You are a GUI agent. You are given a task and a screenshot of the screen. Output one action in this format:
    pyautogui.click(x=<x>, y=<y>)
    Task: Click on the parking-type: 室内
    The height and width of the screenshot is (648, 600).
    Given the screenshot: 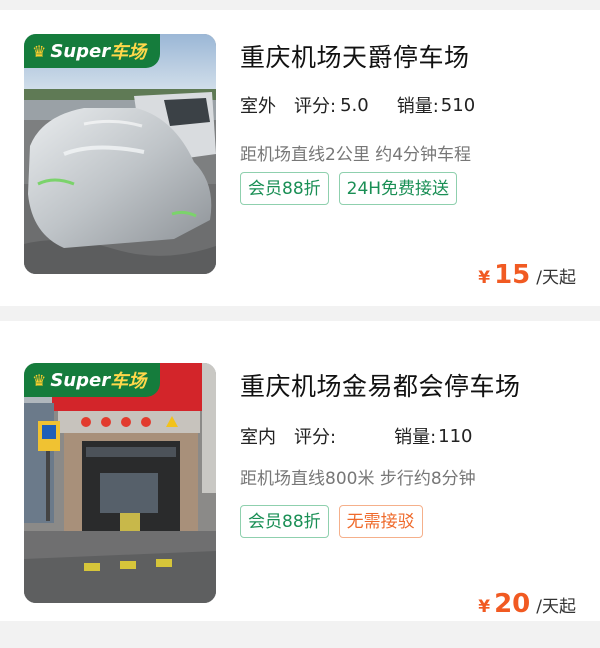 What is the action you would take?
    pyautogui.click(x=259, y=437)
    